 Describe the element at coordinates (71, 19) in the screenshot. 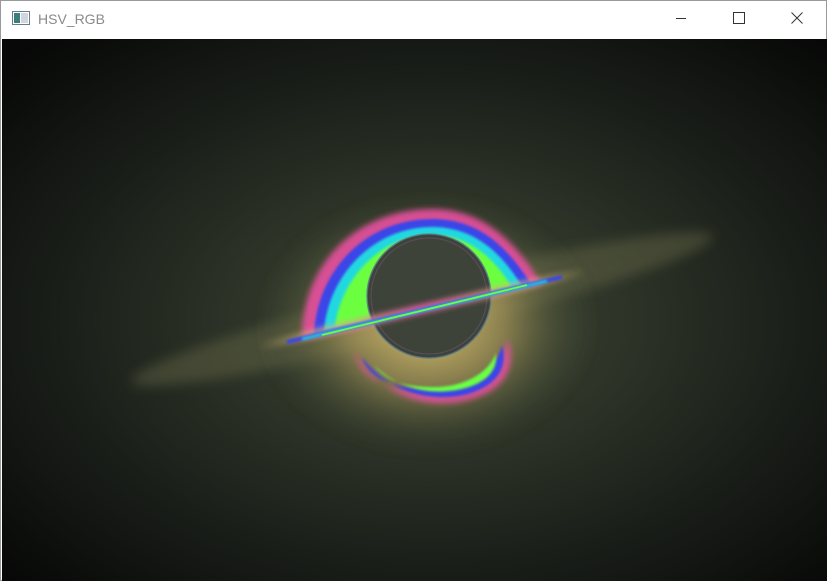

I see `window-title: HSV_RGB` at that location.